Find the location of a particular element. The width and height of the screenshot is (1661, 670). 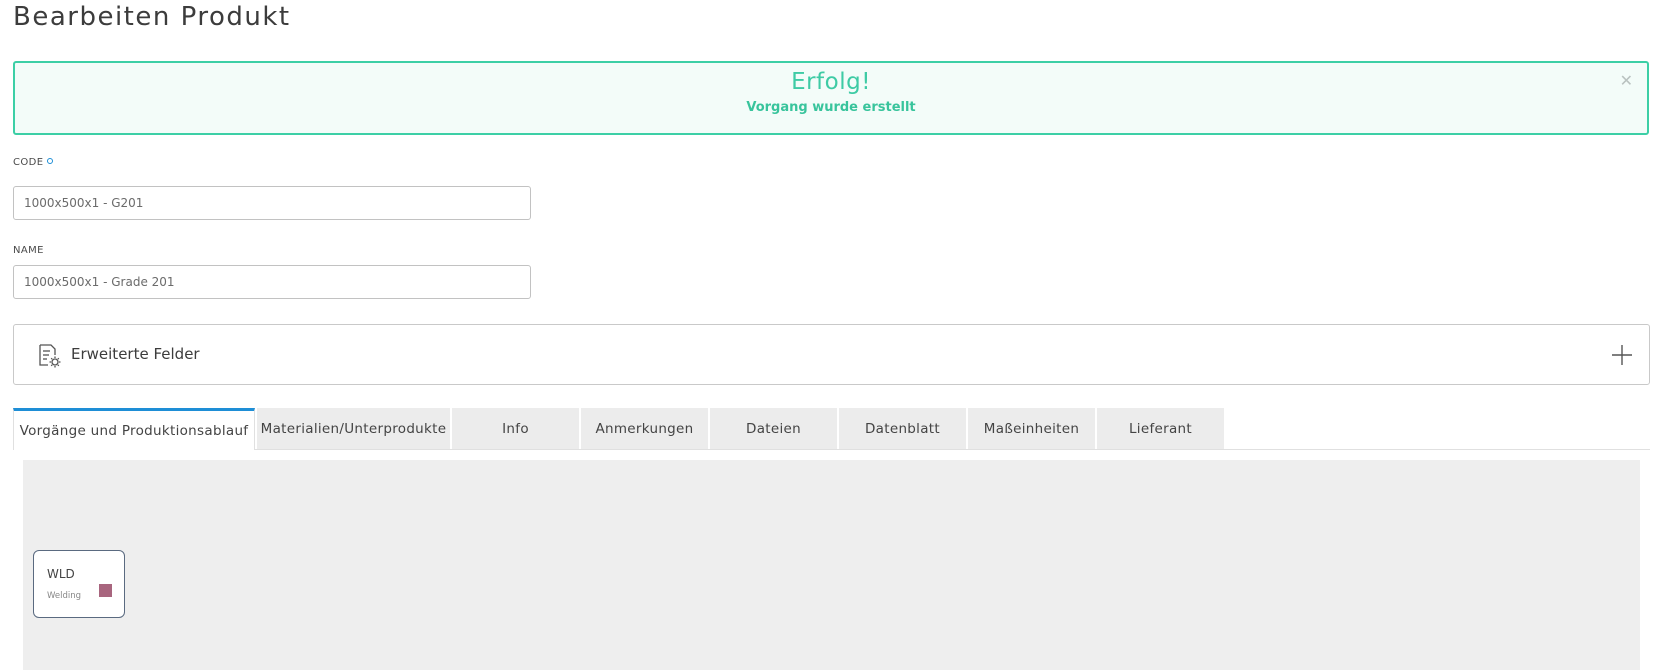

extended-fields-label: Erweiterte Felder is located at coordinates (135, 354).